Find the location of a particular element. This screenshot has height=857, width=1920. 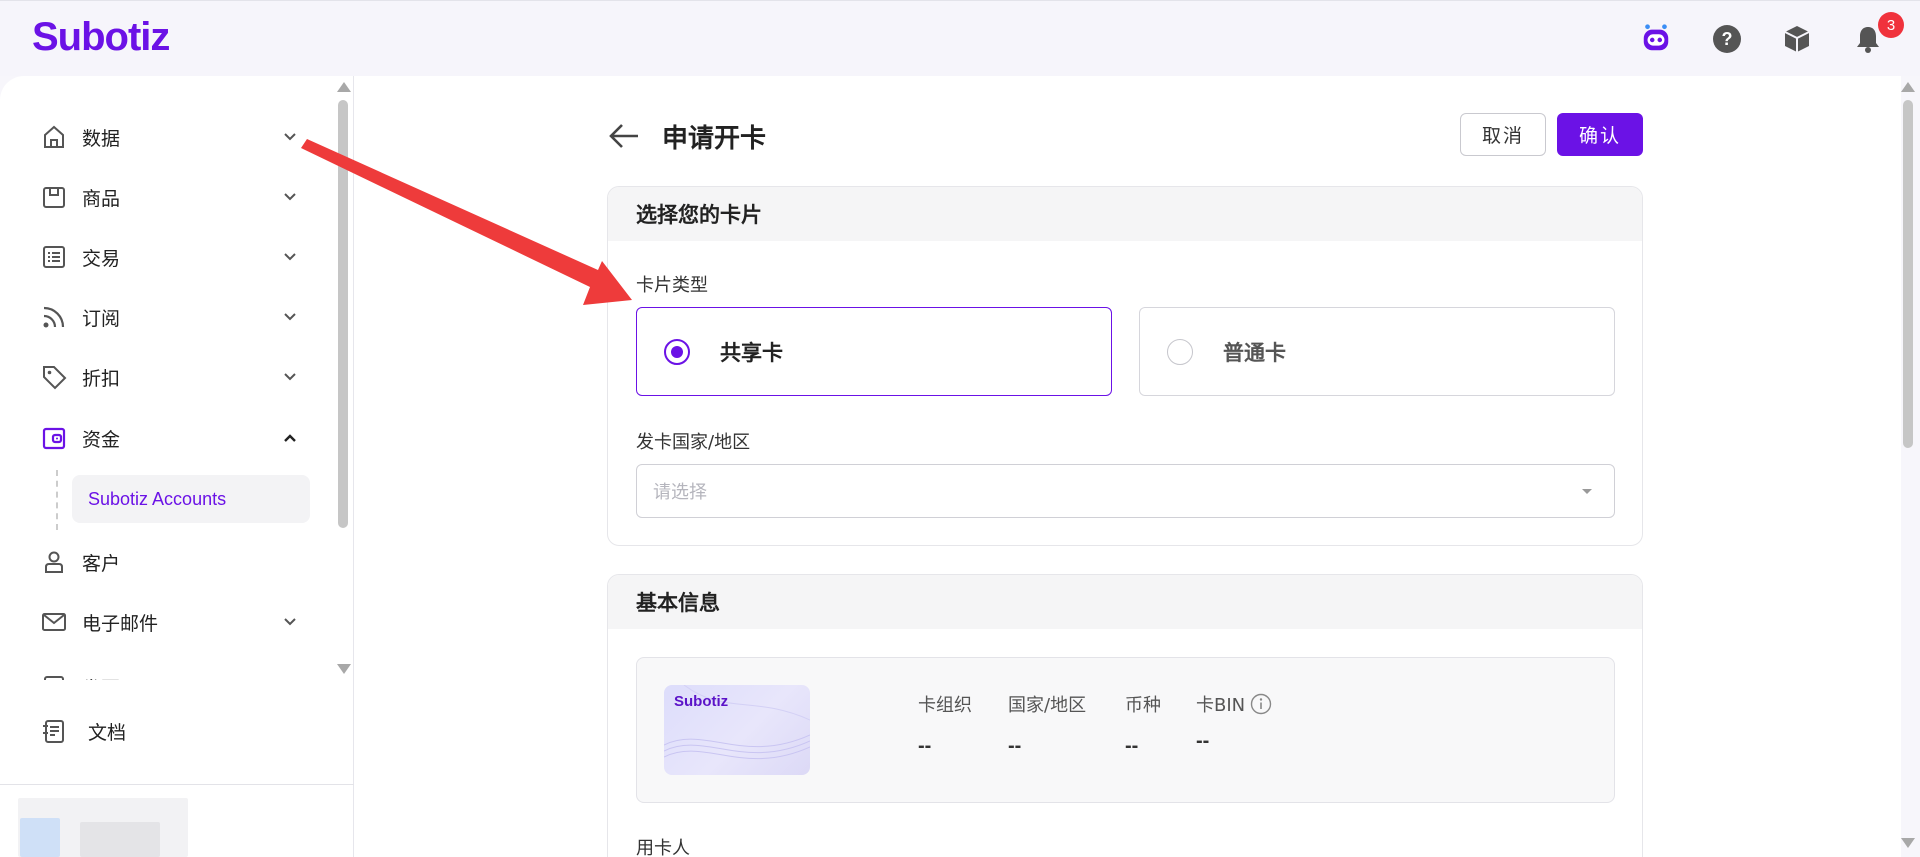

card-brand-text: Subotiz is located at coordinates (701, 701).